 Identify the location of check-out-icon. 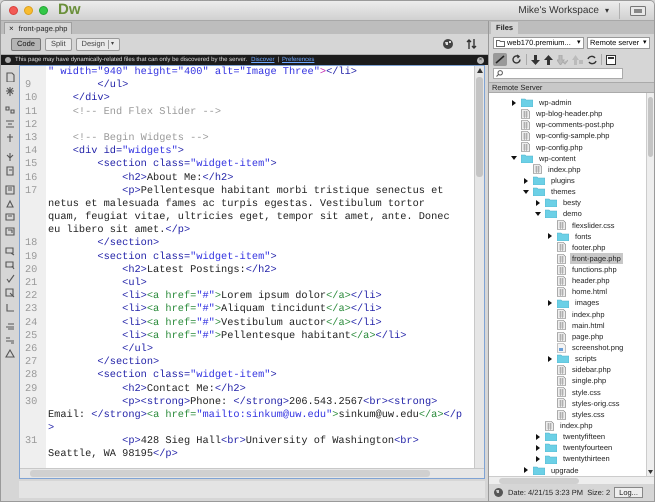
(562, 59).